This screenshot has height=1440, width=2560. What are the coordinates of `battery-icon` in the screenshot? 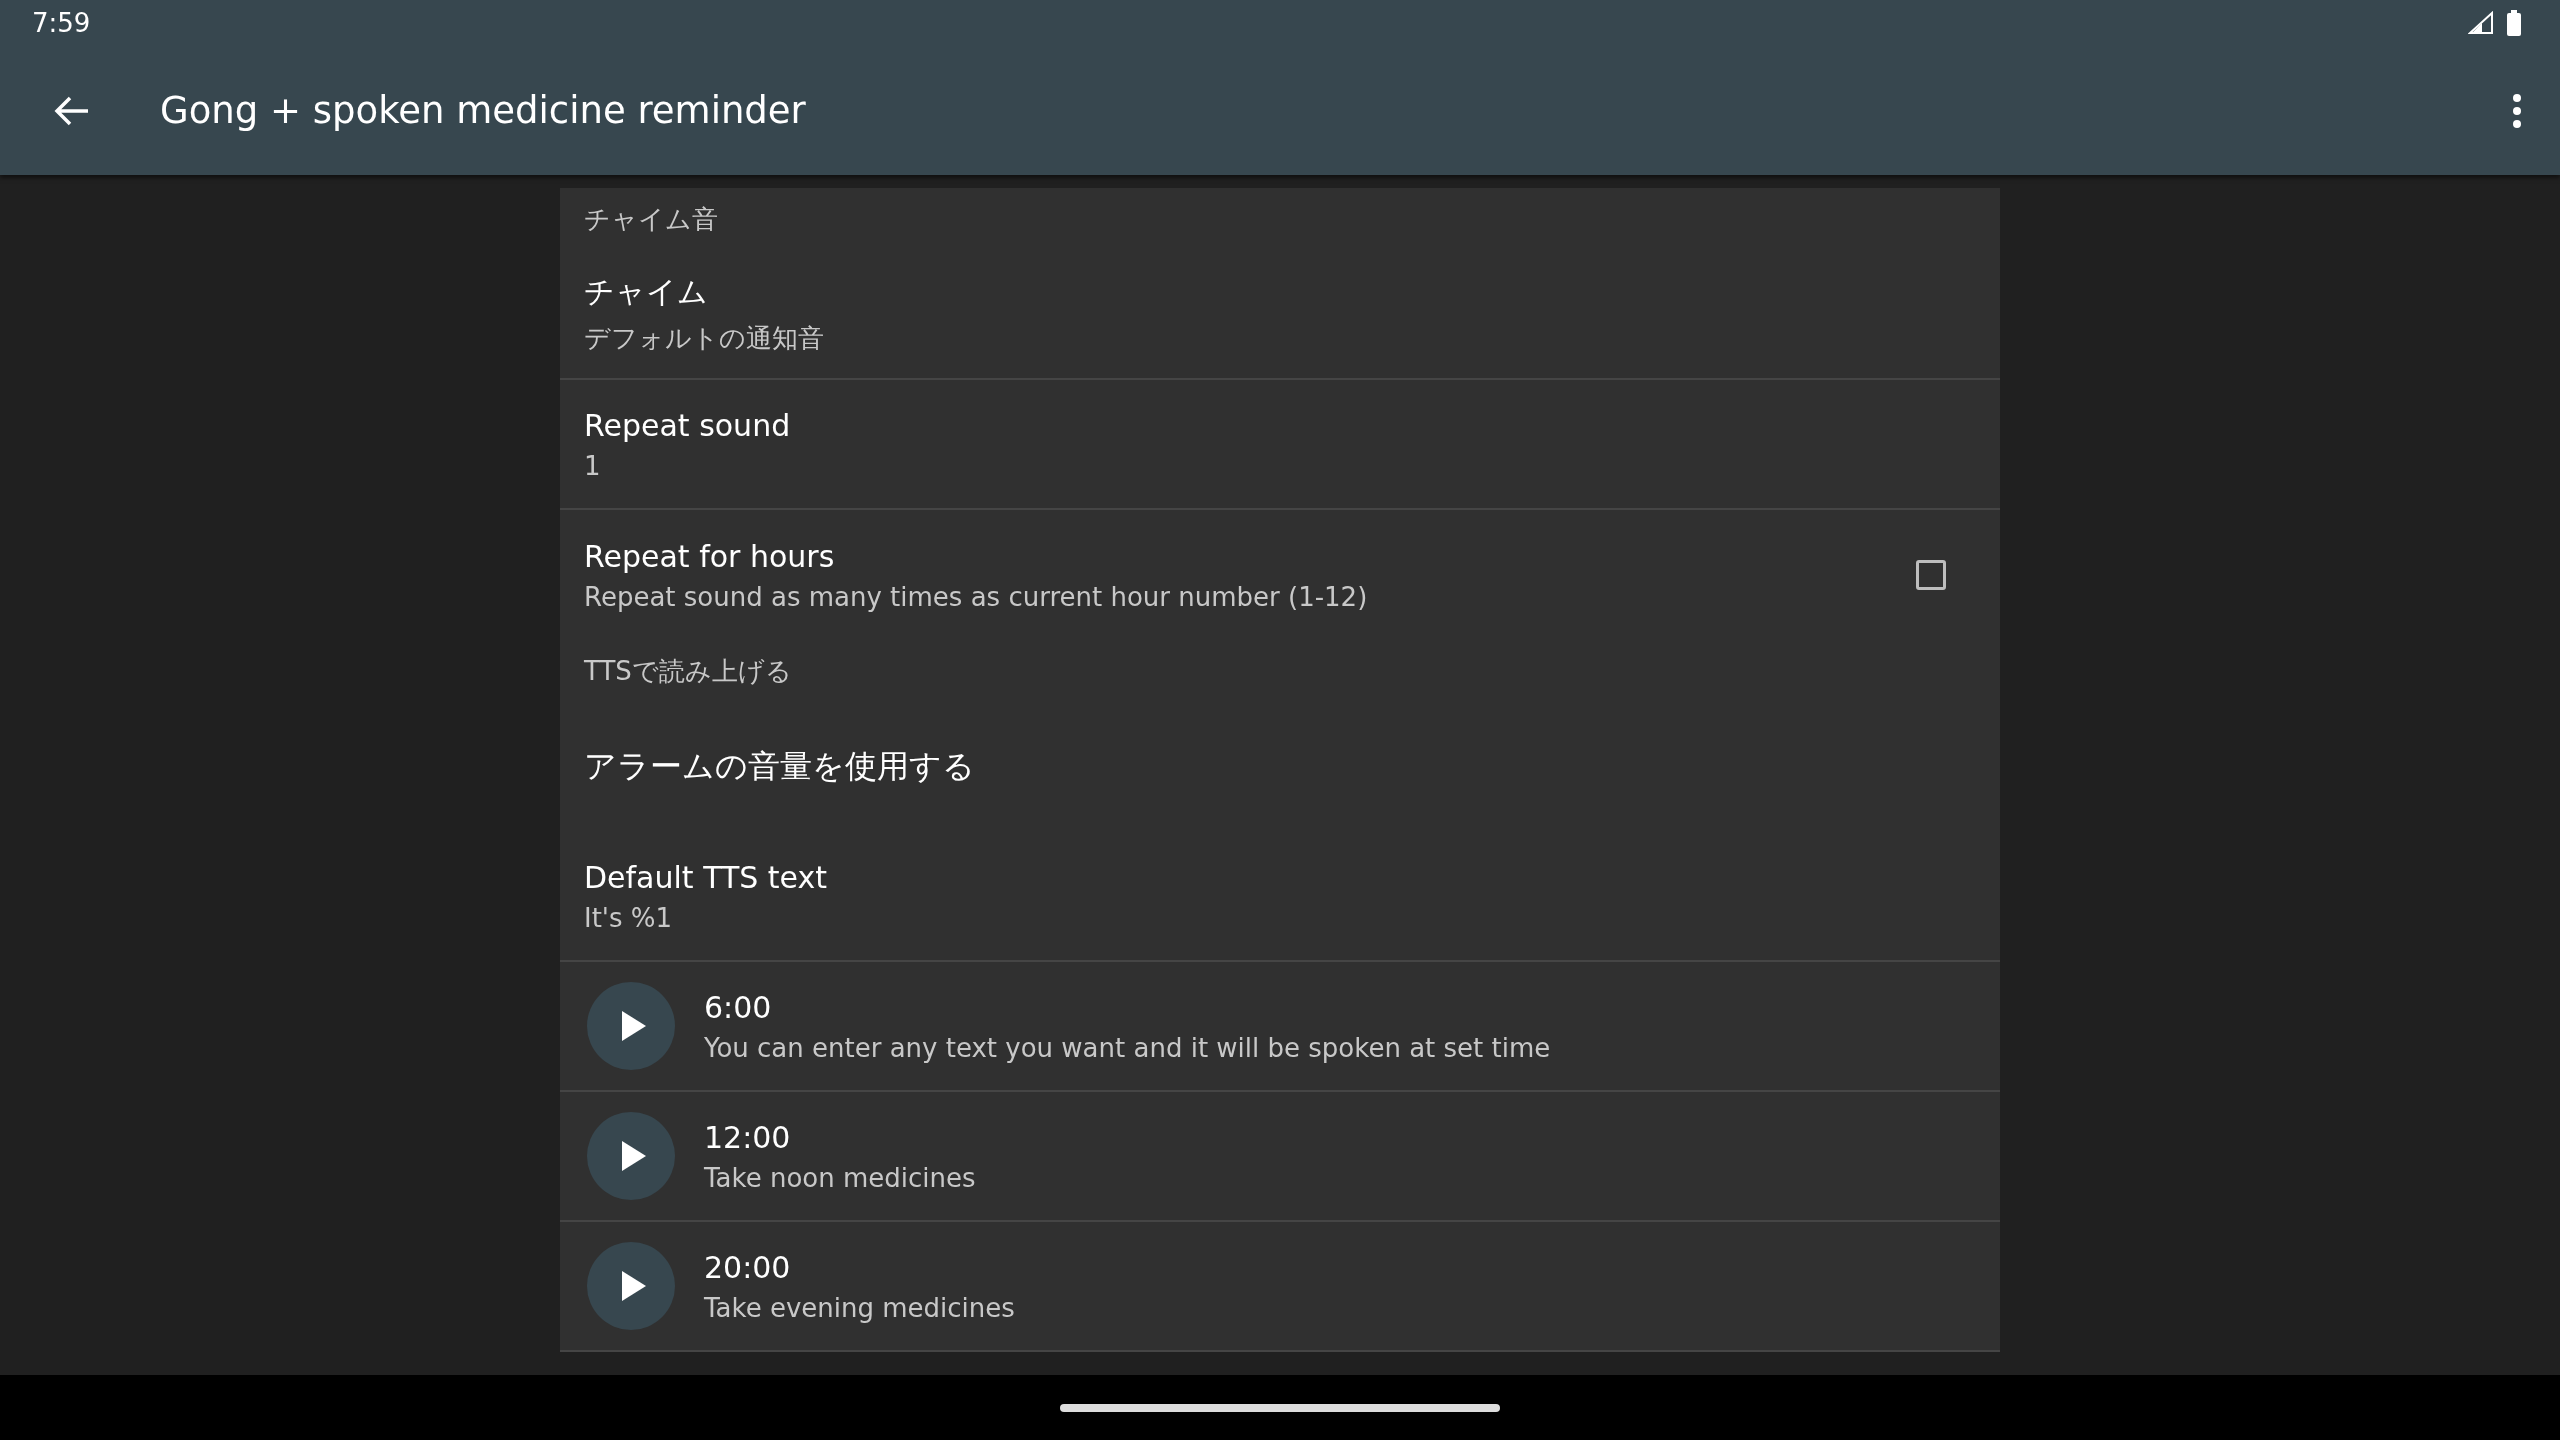 It's located at (2514, 23).